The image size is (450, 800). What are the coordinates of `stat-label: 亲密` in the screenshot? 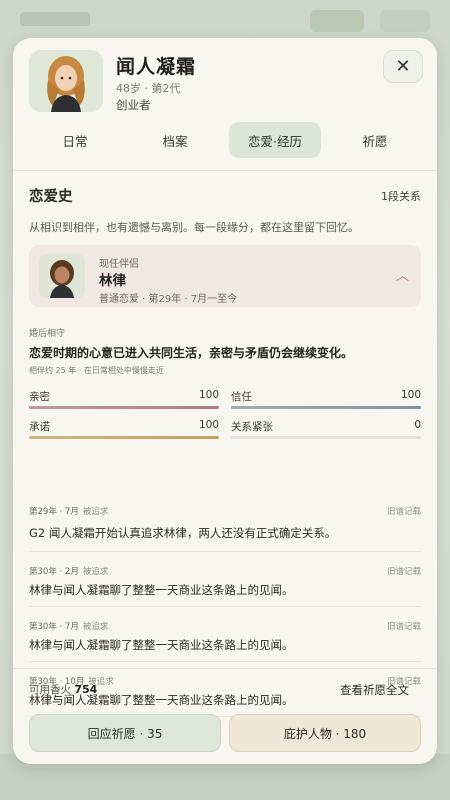 It's located at (39, 397).